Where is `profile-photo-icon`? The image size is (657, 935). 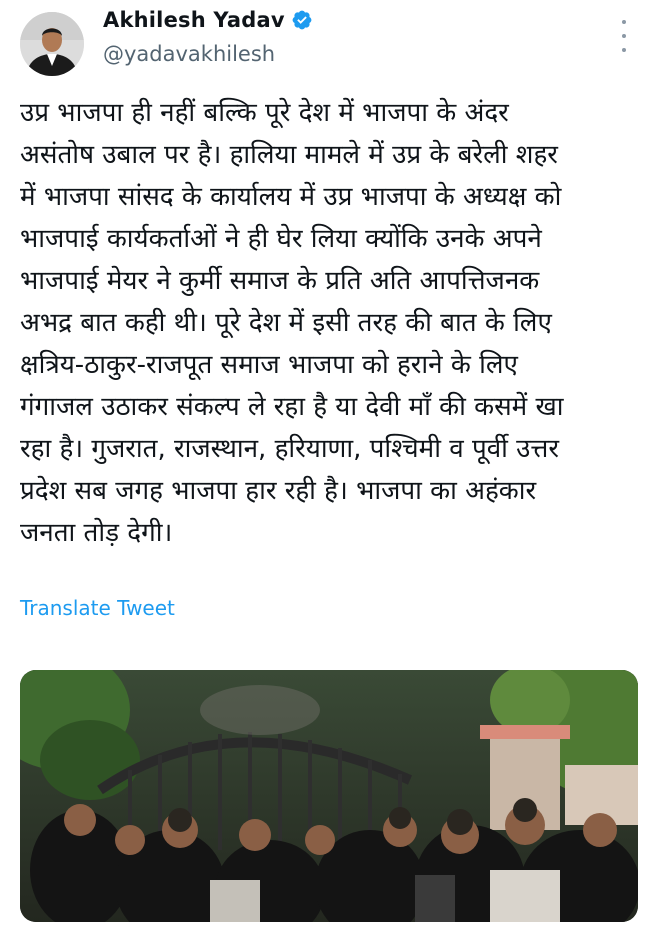
profile-photo-icon is located at coordinates (52, 44).